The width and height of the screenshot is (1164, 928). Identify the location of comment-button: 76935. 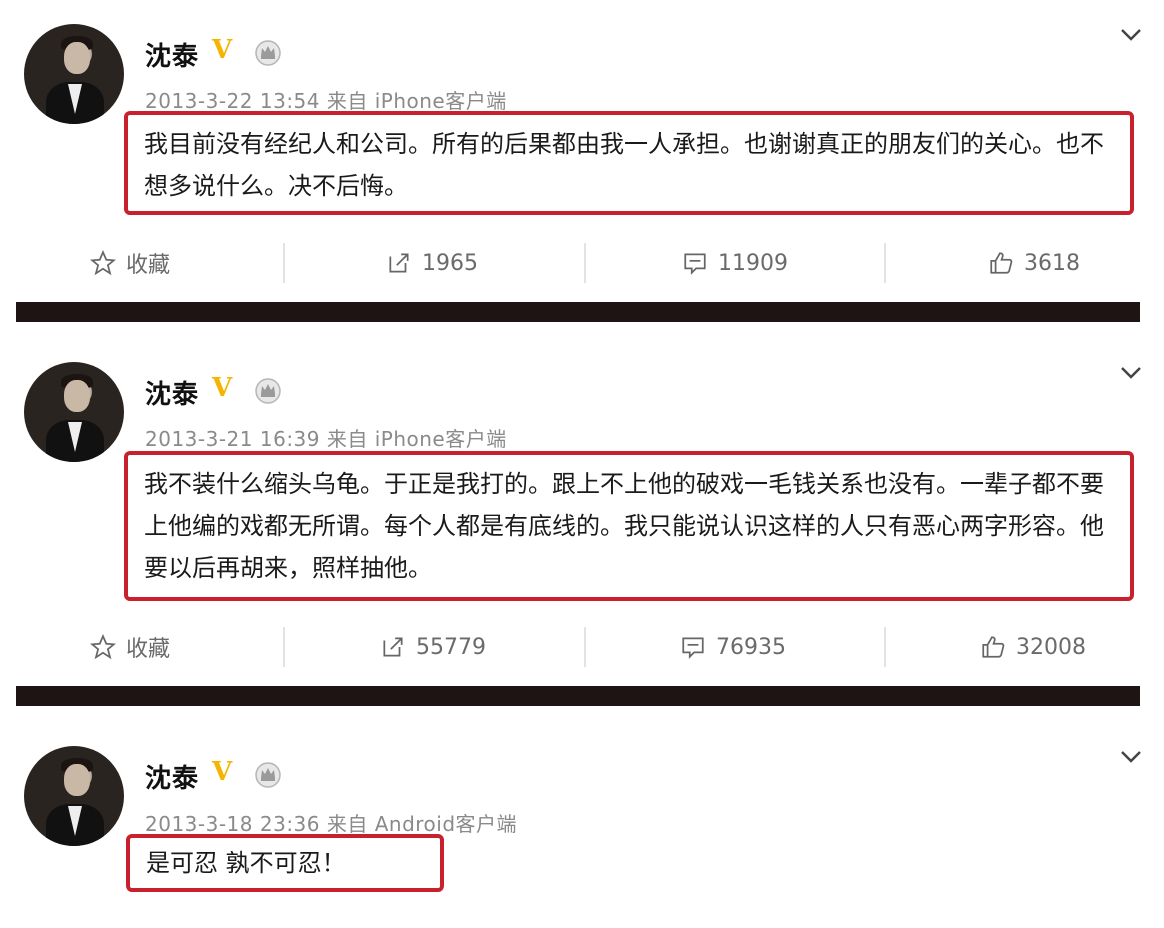
(733, 647).